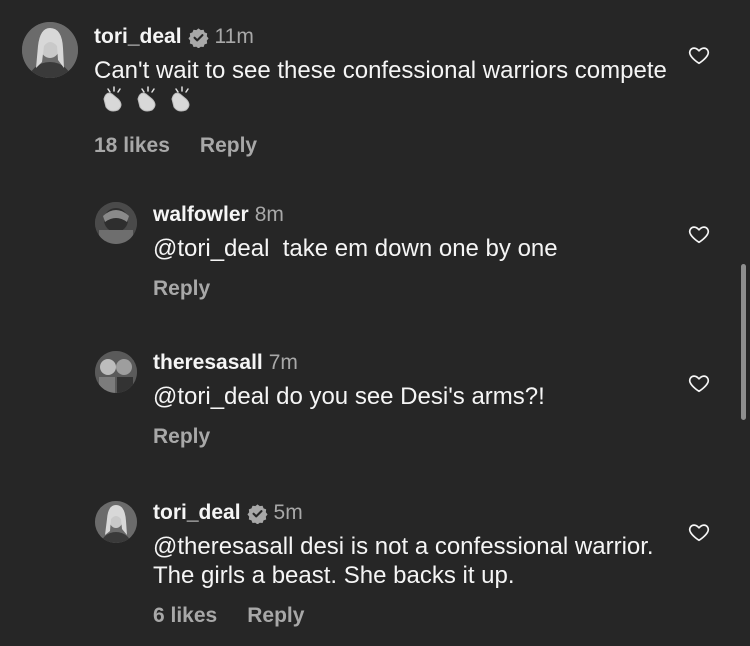  I want to click on likes-count: 18 likes, so click(132, 146).